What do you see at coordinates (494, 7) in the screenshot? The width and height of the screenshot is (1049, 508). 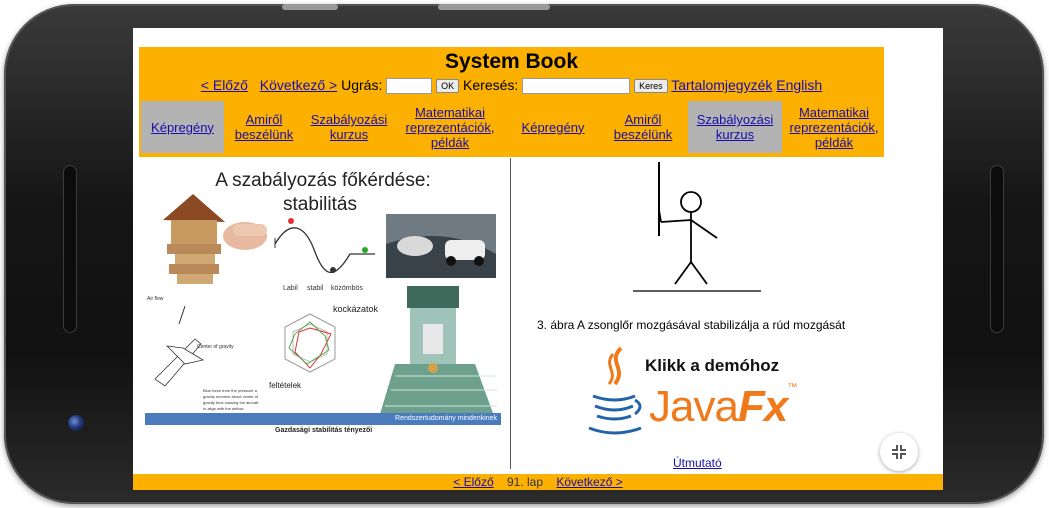 I see `power-button` at bounding box center [494, 7].